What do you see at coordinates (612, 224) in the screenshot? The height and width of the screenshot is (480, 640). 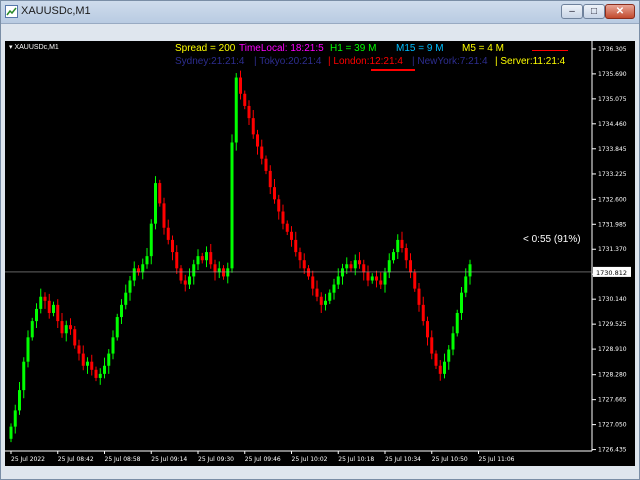 I see `price-tick-label: 1731.985` at bounding box center [612, 224].